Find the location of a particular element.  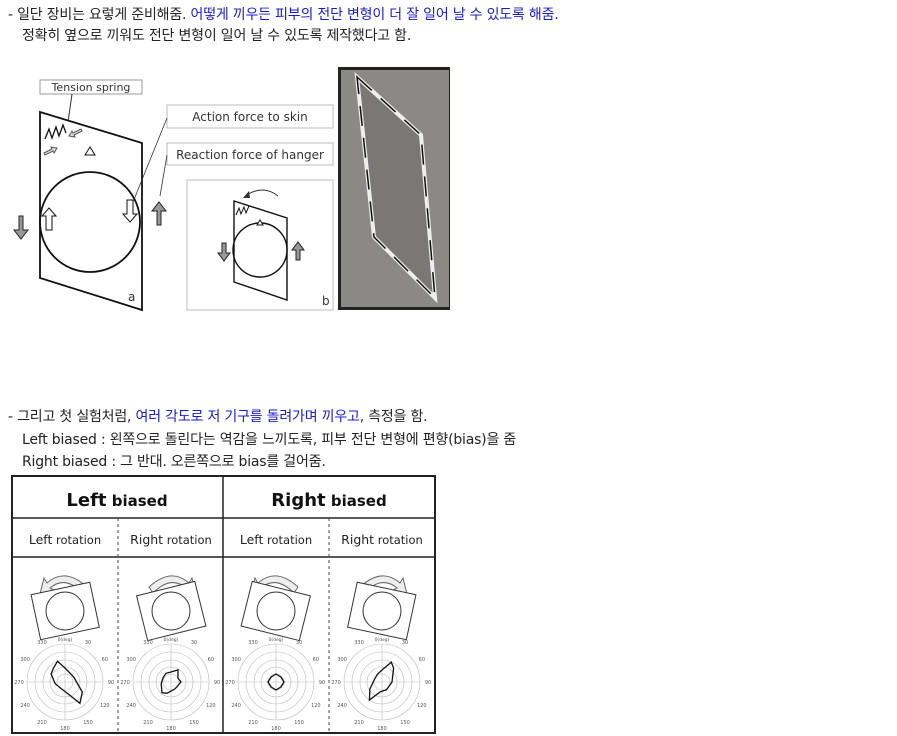

experiment-text: - 그리고 첫 실험처럼, is located at coordinates (72, 417).